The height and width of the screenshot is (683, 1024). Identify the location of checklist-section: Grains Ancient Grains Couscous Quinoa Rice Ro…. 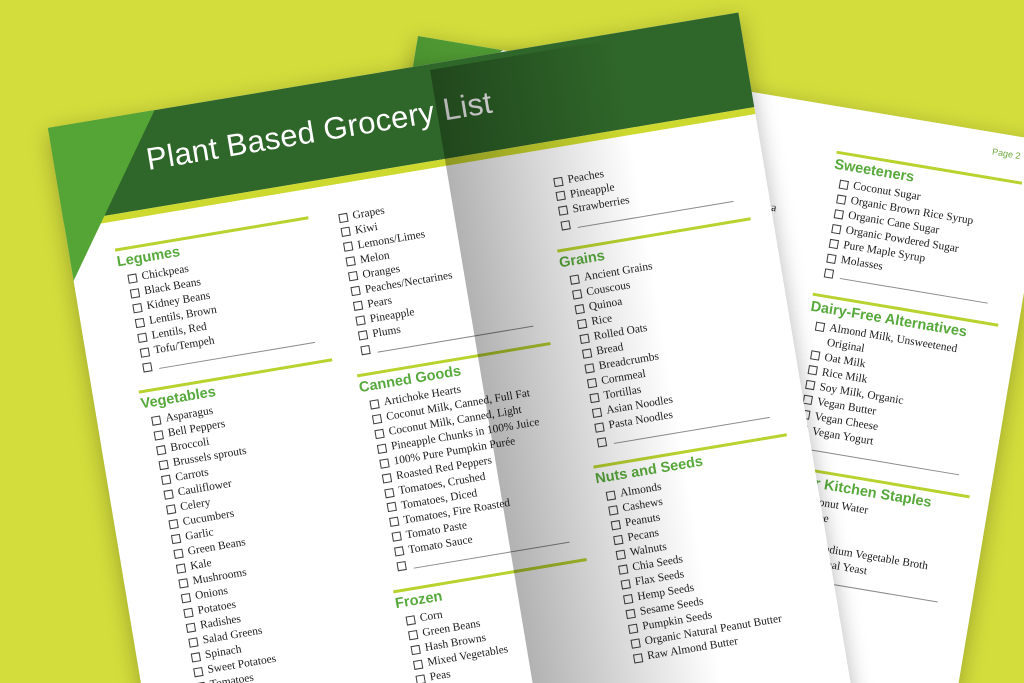
(670, 334).